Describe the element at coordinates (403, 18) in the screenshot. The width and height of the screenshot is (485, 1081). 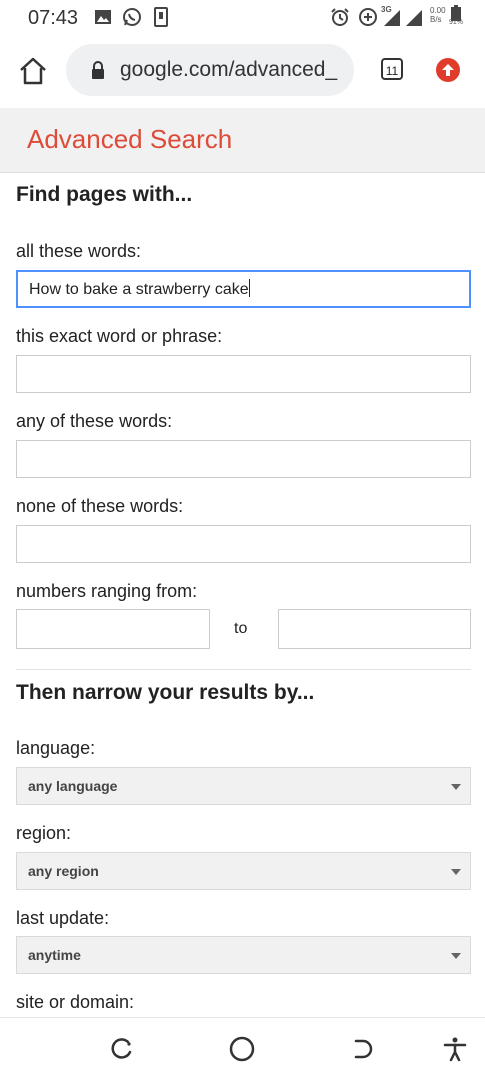
I see `signal-icon` at that location.